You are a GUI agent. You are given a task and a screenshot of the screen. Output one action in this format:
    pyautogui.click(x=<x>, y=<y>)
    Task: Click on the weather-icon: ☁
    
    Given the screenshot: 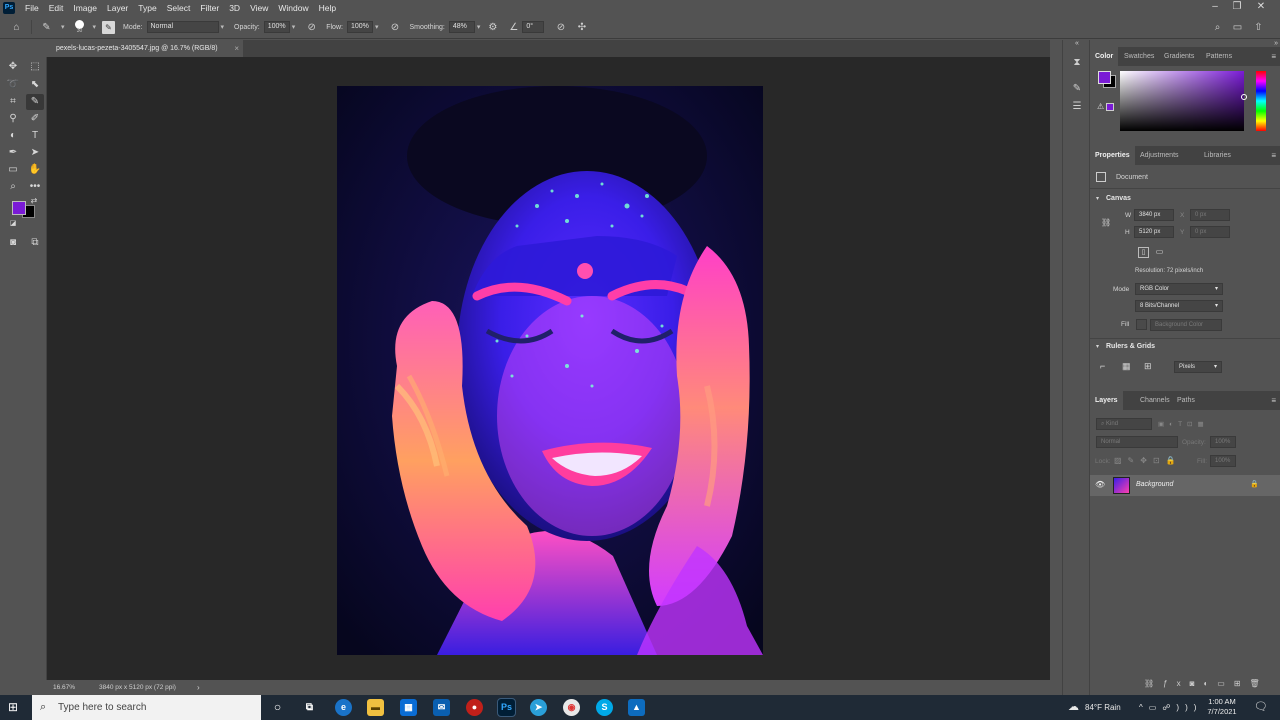 What is the action you would take?
    pyautogui.click(x=1073, y=707)
    